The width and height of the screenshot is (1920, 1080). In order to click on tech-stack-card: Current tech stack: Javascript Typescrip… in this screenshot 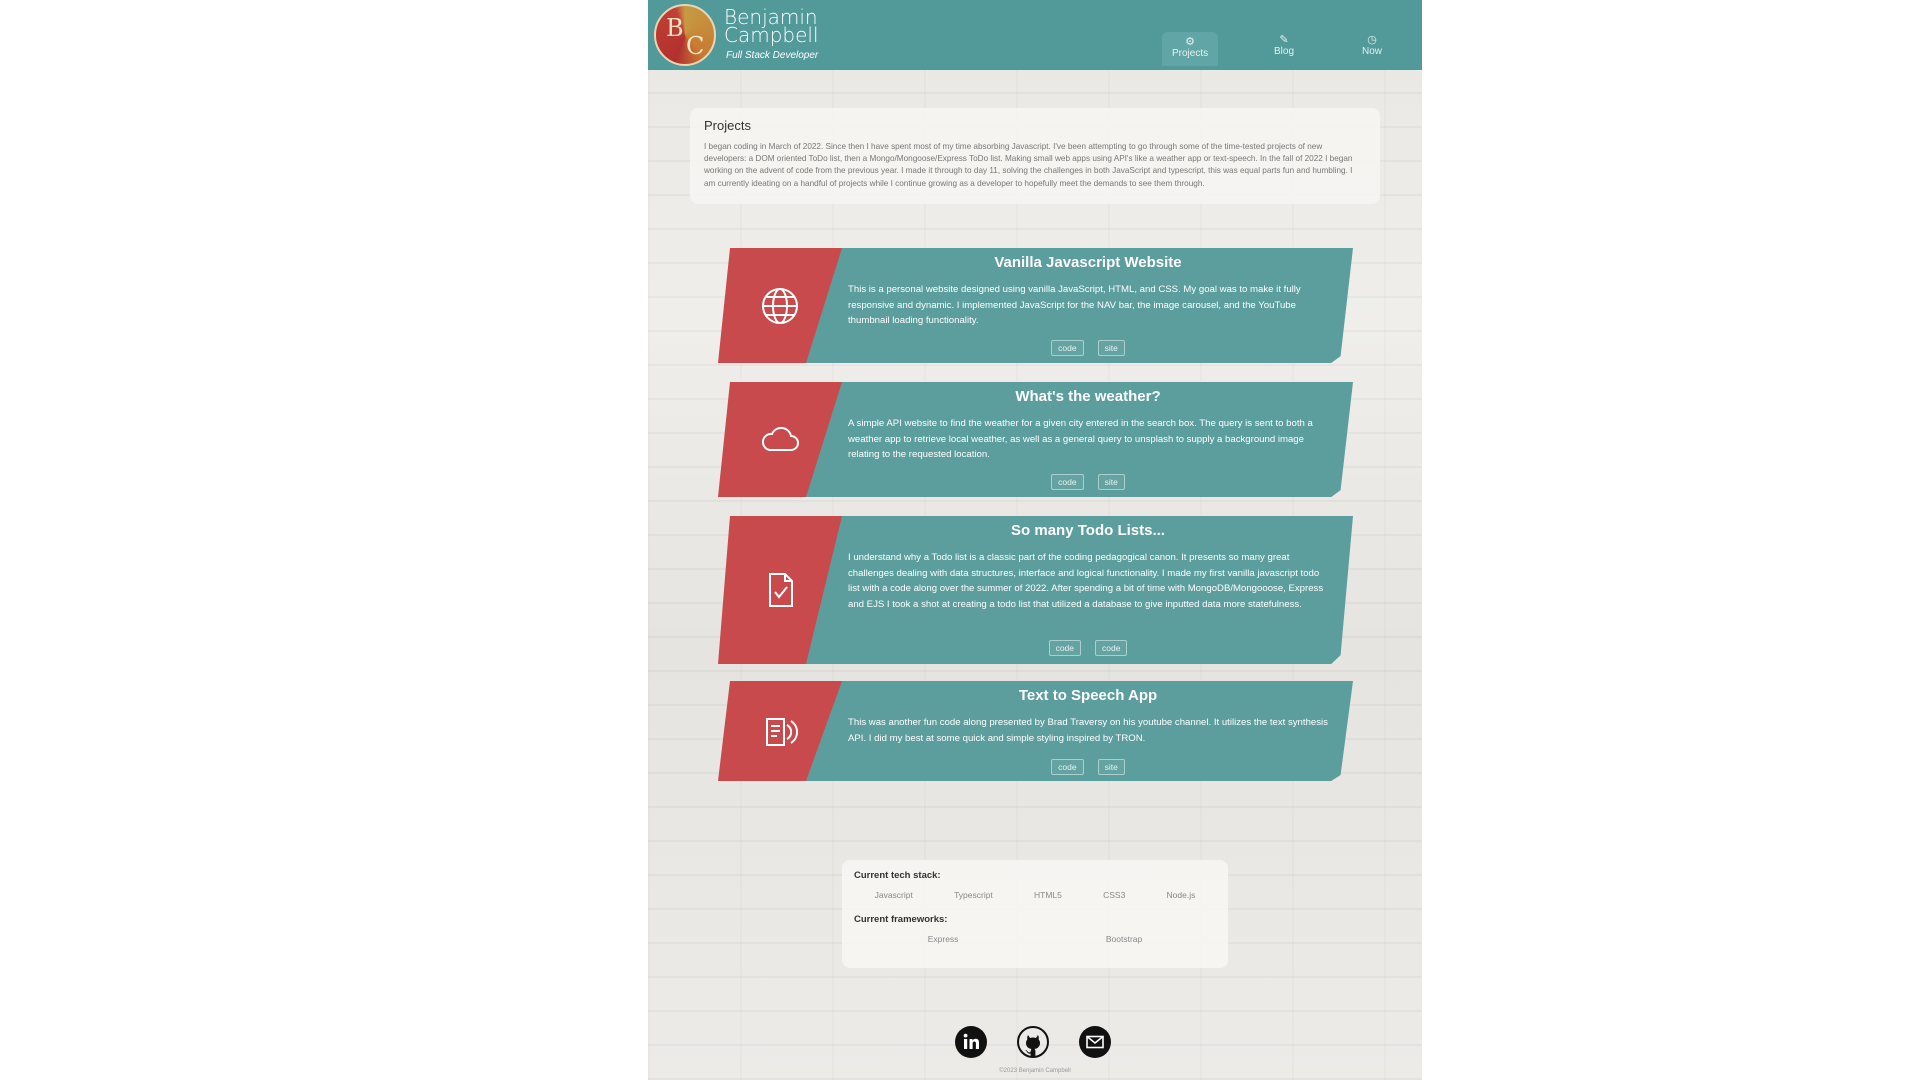, I will do `click(1035, 914)`.